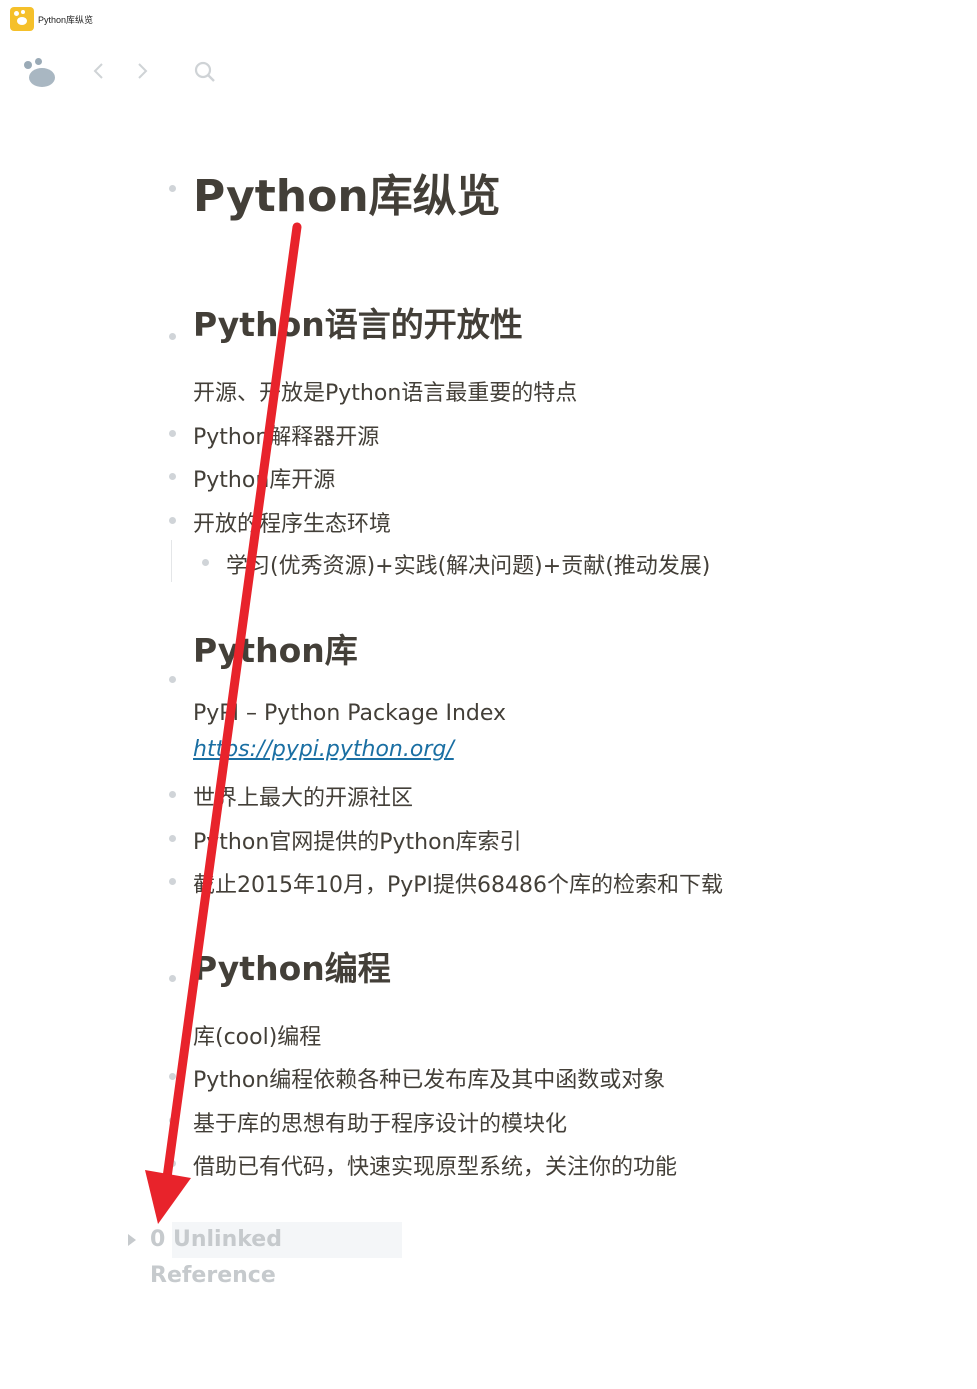 This screenshot has height=1389, width=977. I want to click on block-text: 学习(优秀资源)+实践(解决问题)+贡献(推动发展), so click(468, 564).